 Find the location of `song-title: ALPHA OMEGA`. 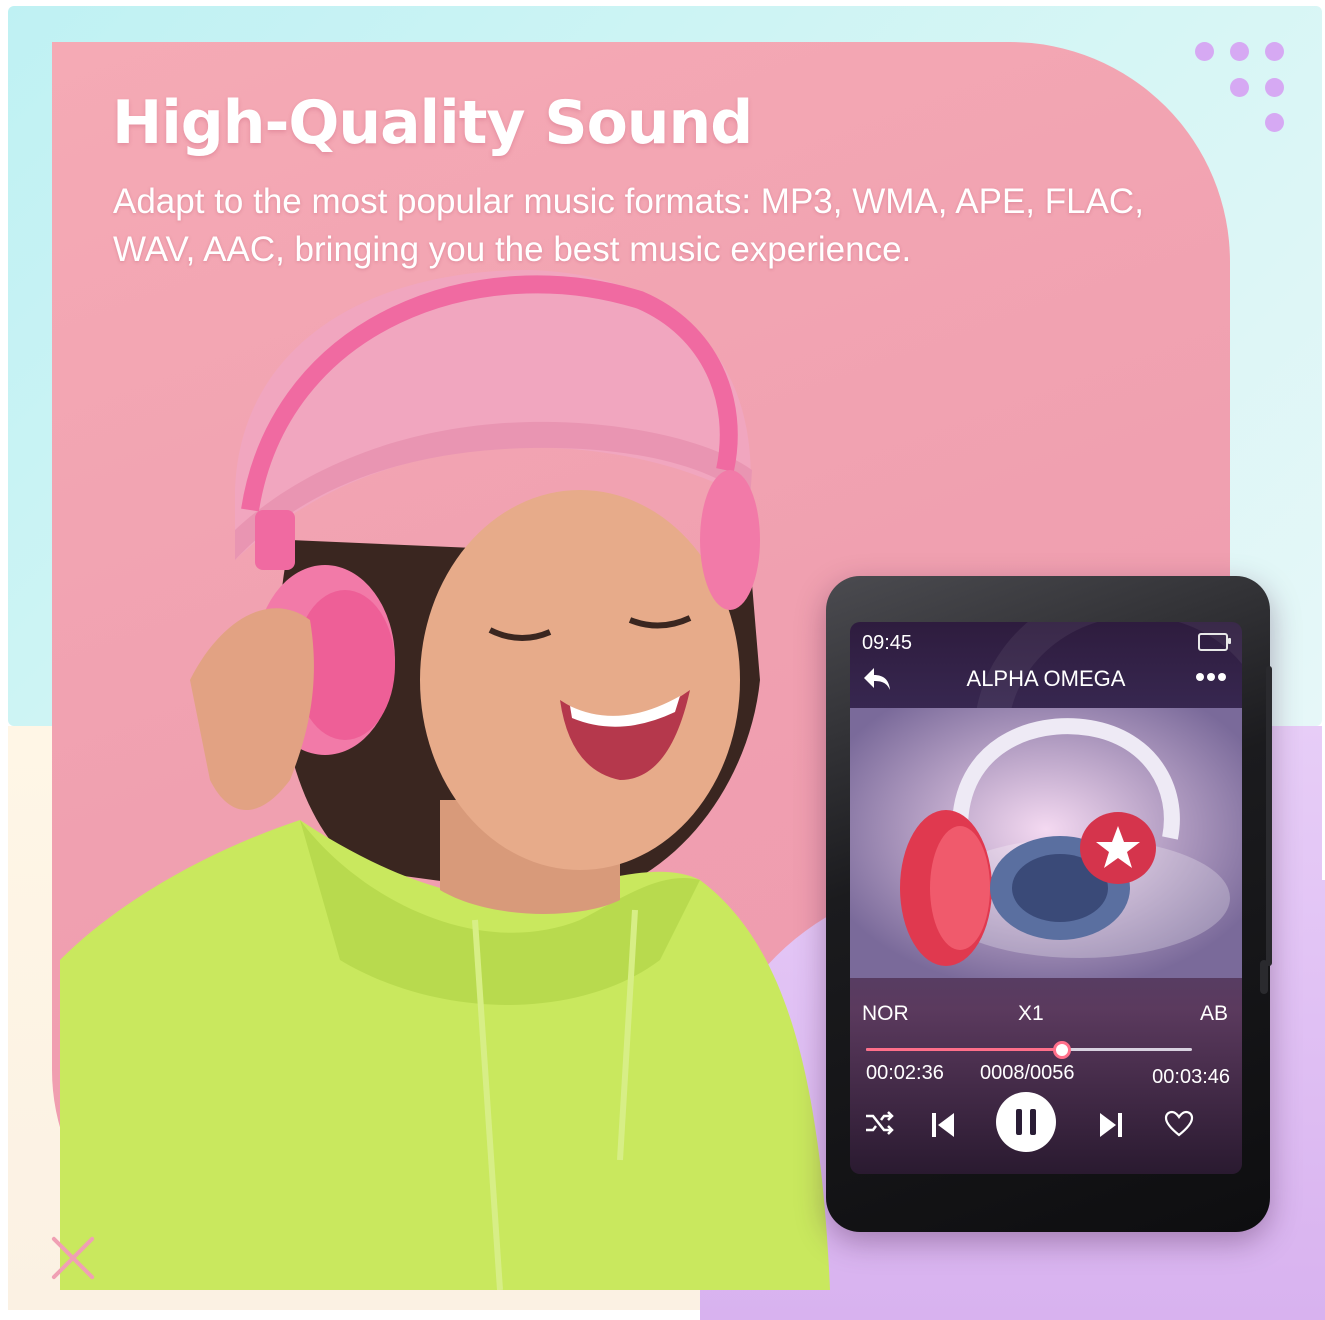

song-title: ALPHA OMEGA is located at coordinates (1046, 678).